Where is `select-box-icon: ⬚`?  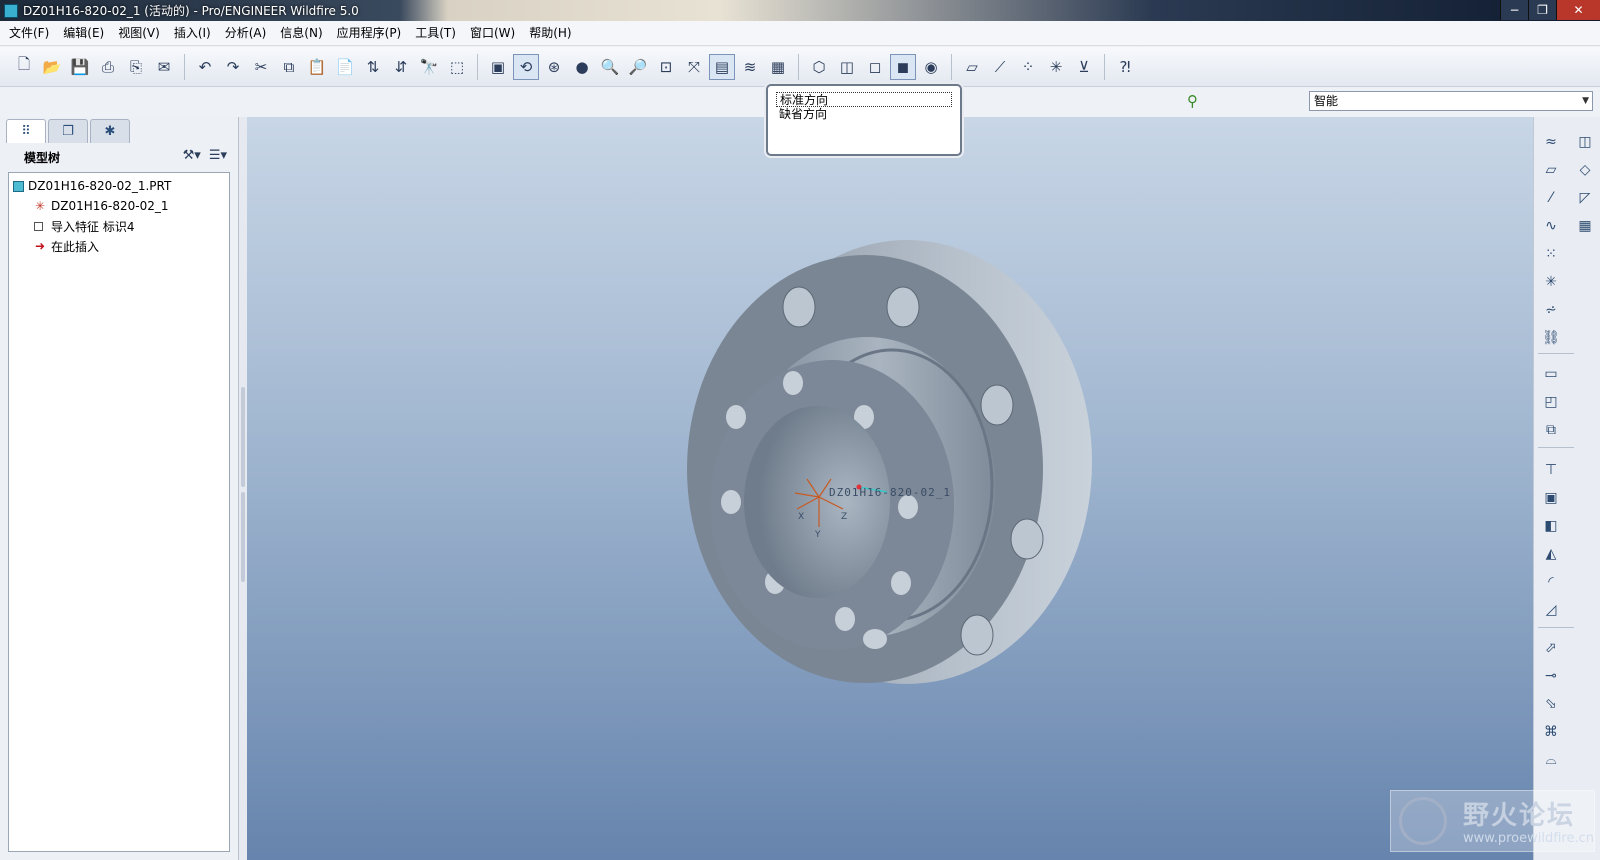
select-box-icon: ⬚ is located at coordinates (457, 67).